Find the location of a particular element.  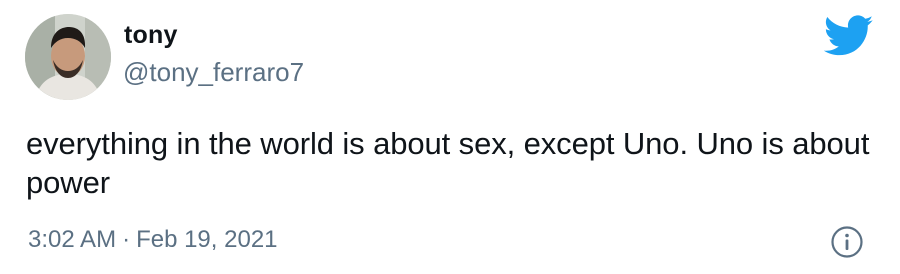

twitter-bird-icon is located at coordinates (849, 36).